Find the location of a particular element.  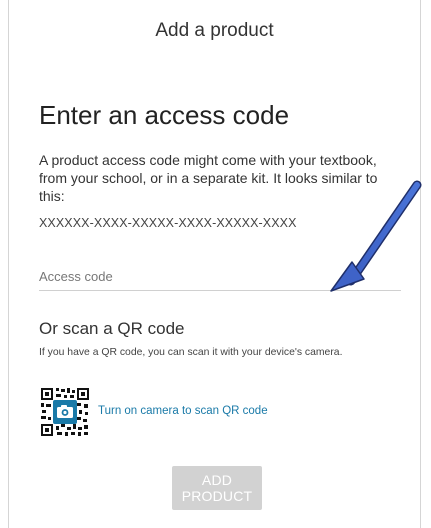

add-product-button: ADD PRODUCT is located at coordinates (217, 488).